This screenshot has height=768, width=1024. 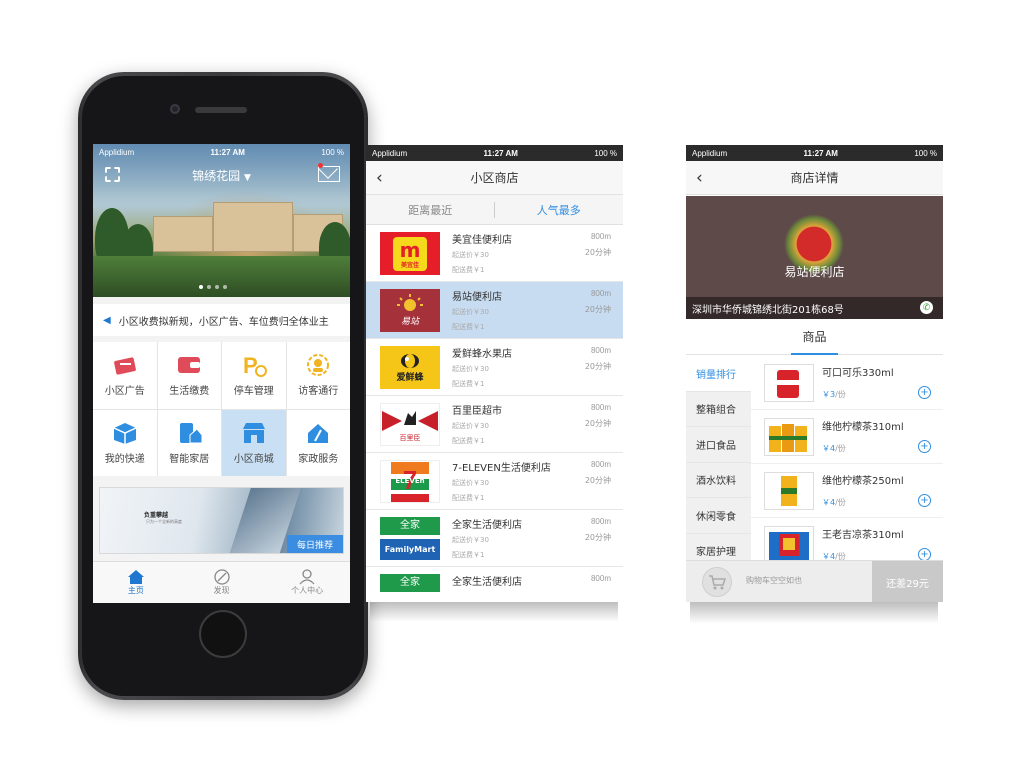 What do you see at coordinates (847, 539) in the screenshot?
I see `goods-item: 王老吉凉茶310ml ￥4/份 +` at bounding box center [847, 539].